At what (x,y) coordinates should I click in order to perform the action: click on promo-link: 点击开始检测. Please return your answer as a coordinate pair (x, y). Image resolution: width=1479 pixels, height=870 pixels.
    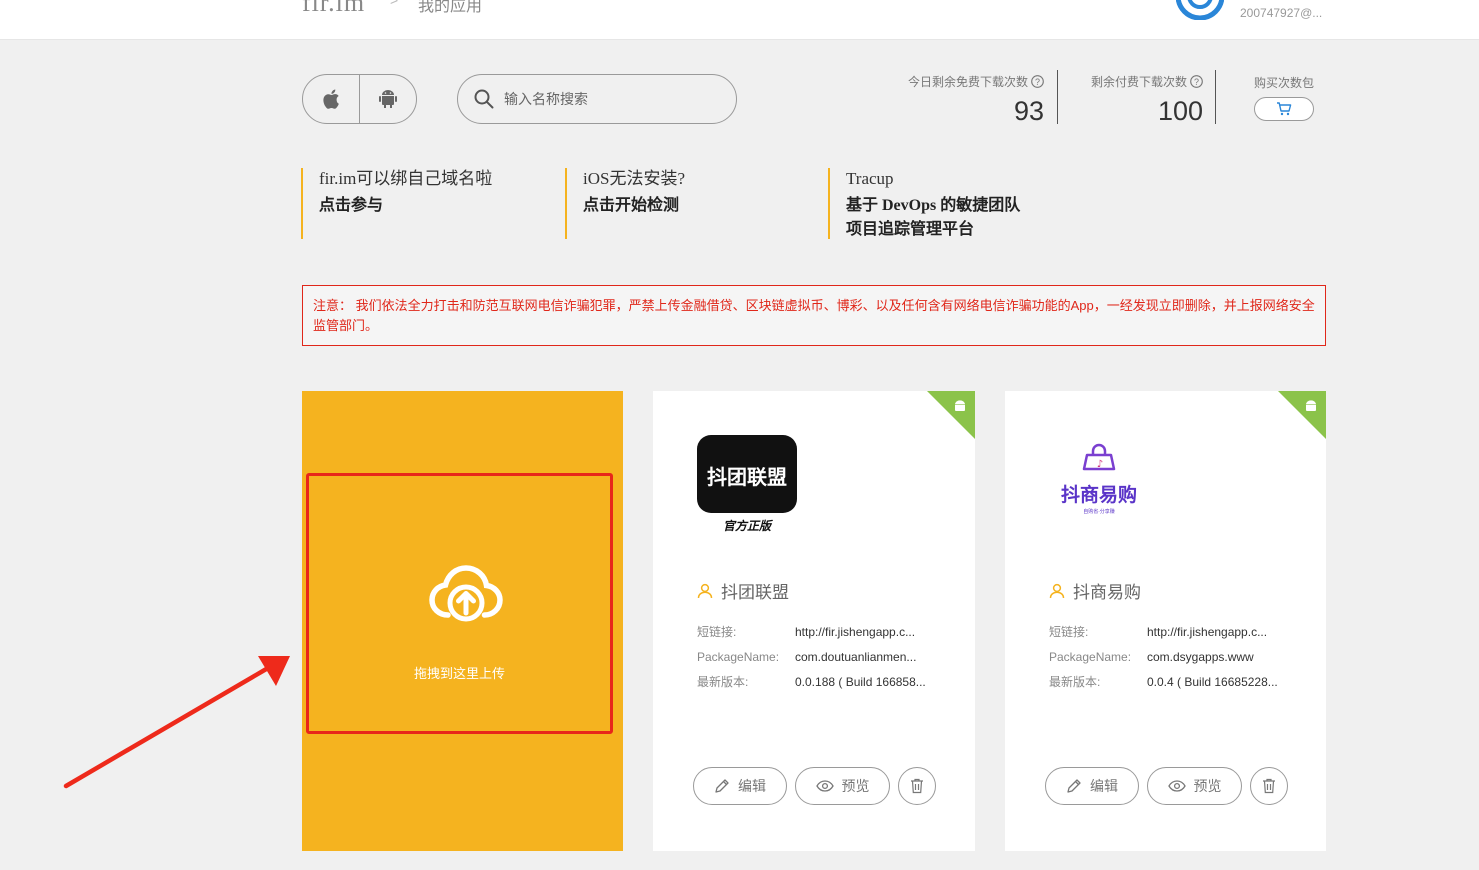
    Looking at the image, I should click on (694, 206).